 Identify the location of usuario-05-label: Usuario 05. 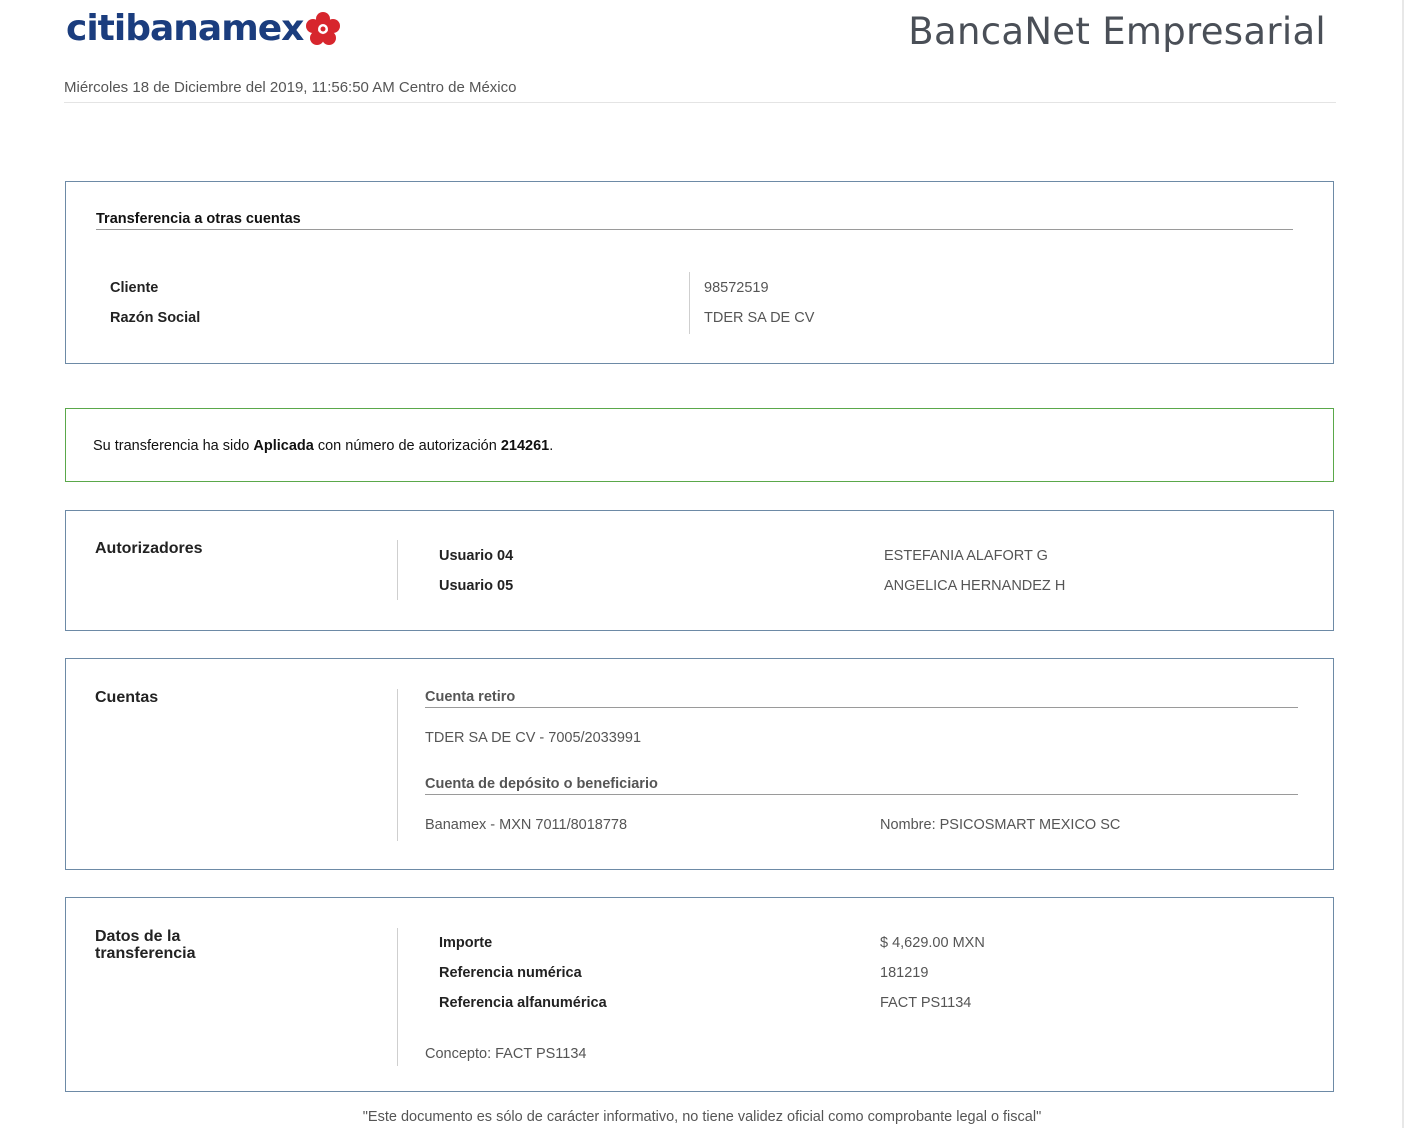
(476, 586).